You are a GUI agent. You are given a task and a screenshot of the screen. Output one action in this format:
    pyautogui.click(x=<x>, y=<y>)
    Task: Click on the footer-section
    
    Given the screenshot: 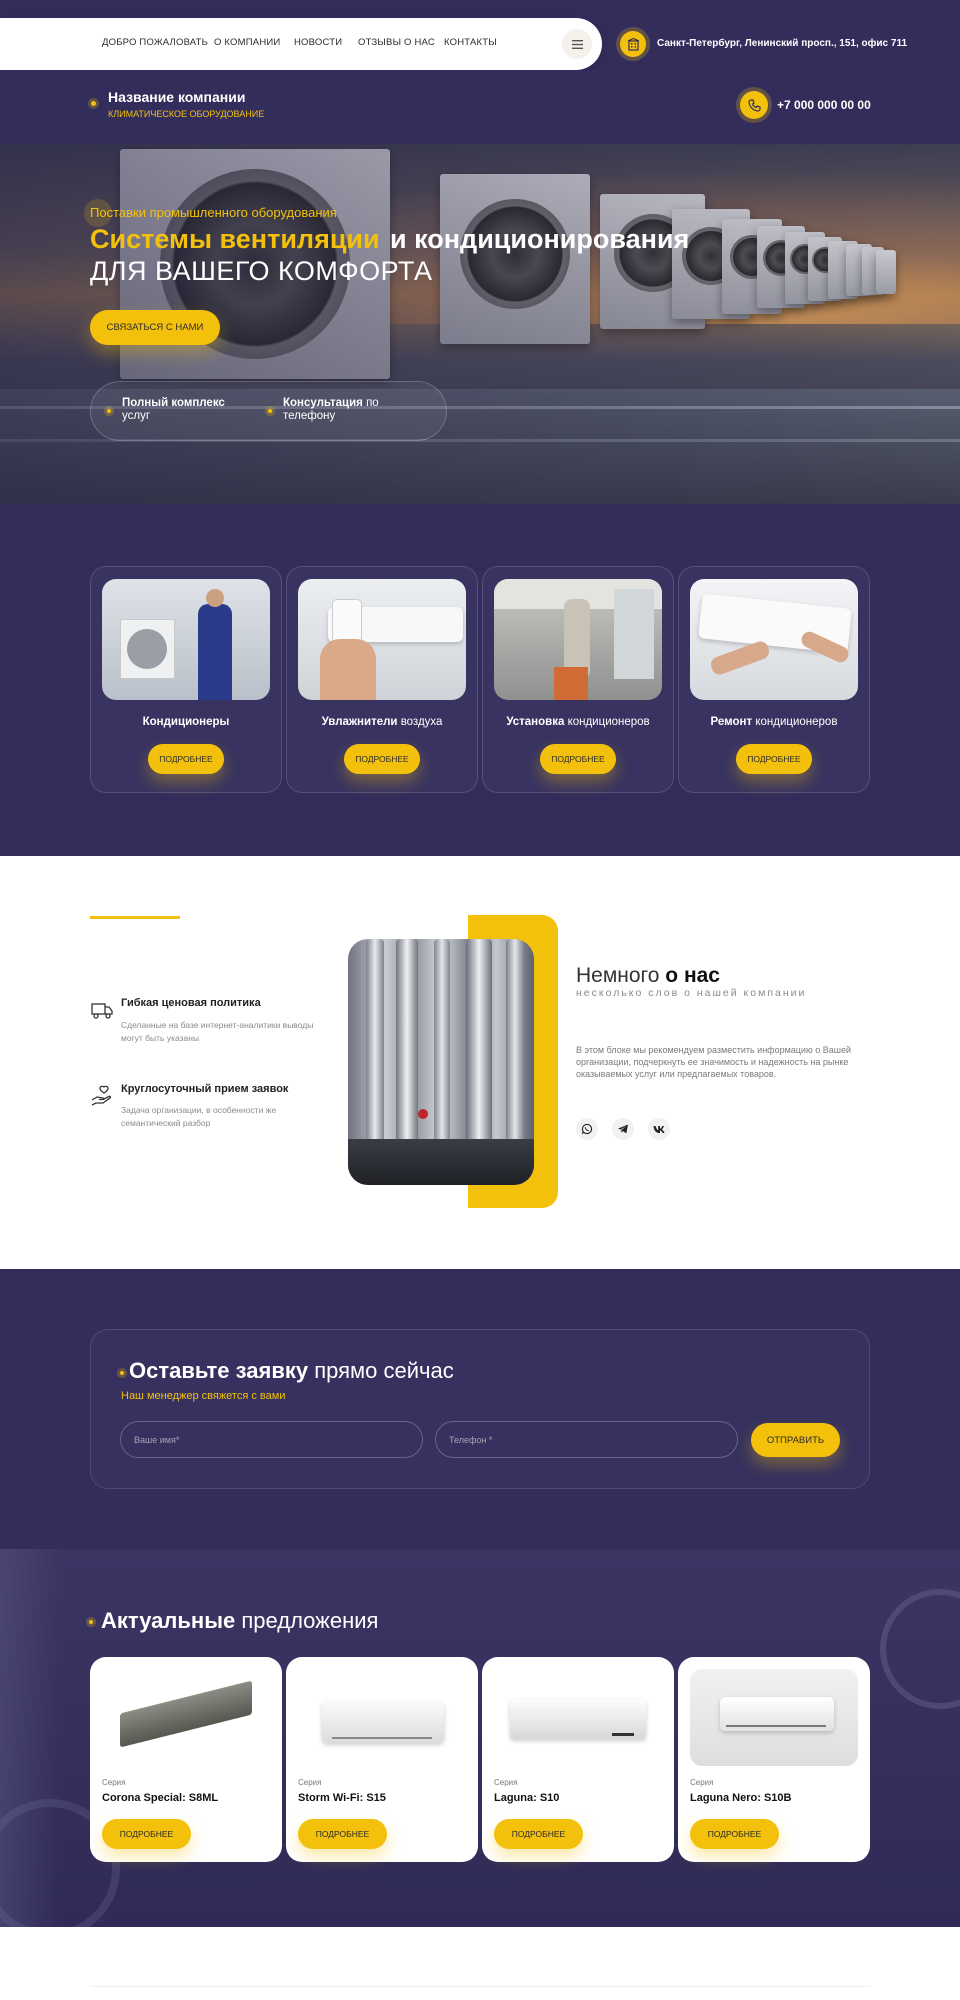 What is the action you would take?
    pyautogui.click(x=480, y=1963)
    